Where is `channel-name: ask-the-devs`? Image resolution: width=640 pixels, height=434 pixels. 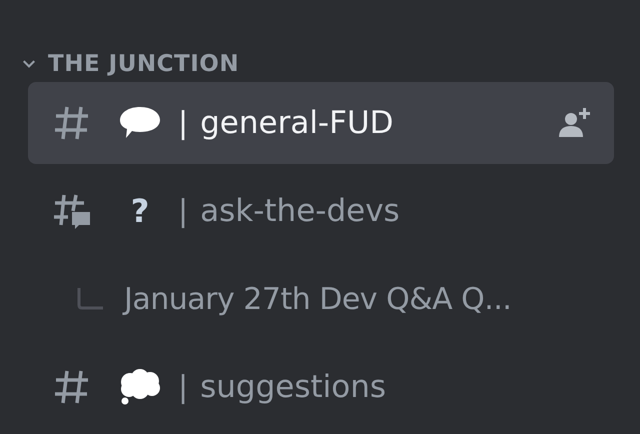
channel-name: ask-the-devs is located at coordinates (300, 211).